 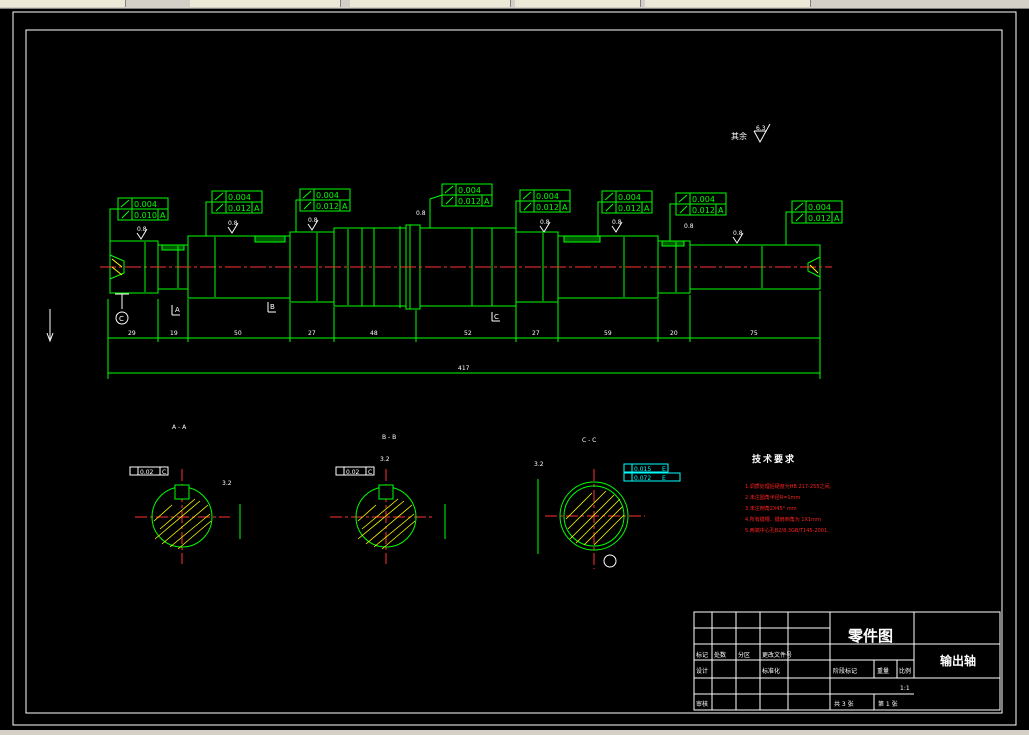 I want to click on svg-text: 29, so click(x=132, y=333).